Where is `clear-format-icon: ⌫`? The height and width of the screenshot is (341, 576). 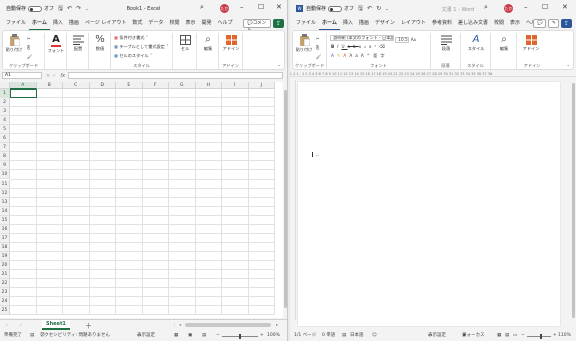
clear-format-icon: ⌫ is located at coordinates (383, 46).